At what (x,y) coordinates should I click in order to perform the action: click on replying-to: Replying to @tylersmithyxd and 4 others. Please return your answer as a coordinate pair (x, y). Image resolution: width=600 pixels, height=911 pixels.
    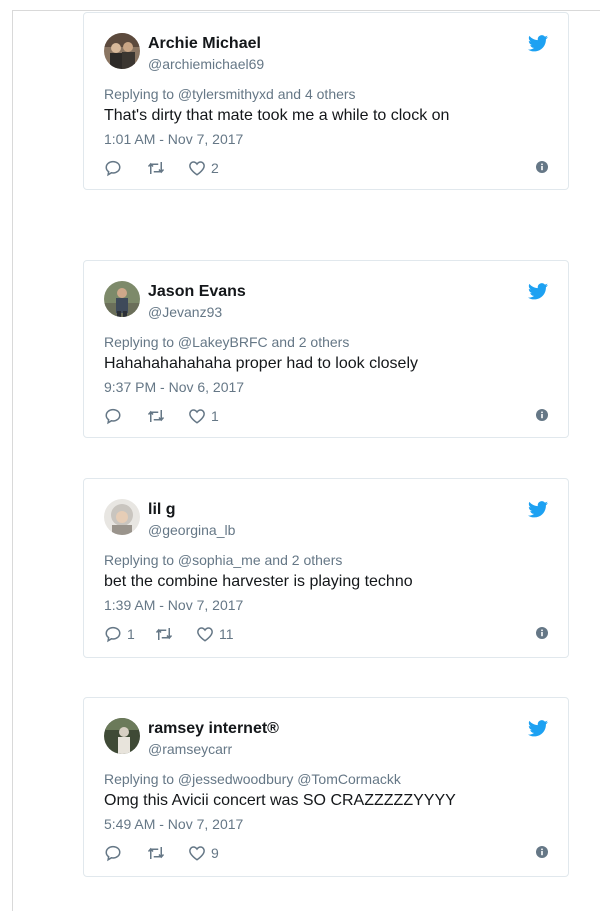
    Looking at the image, I should click on (230, 94).